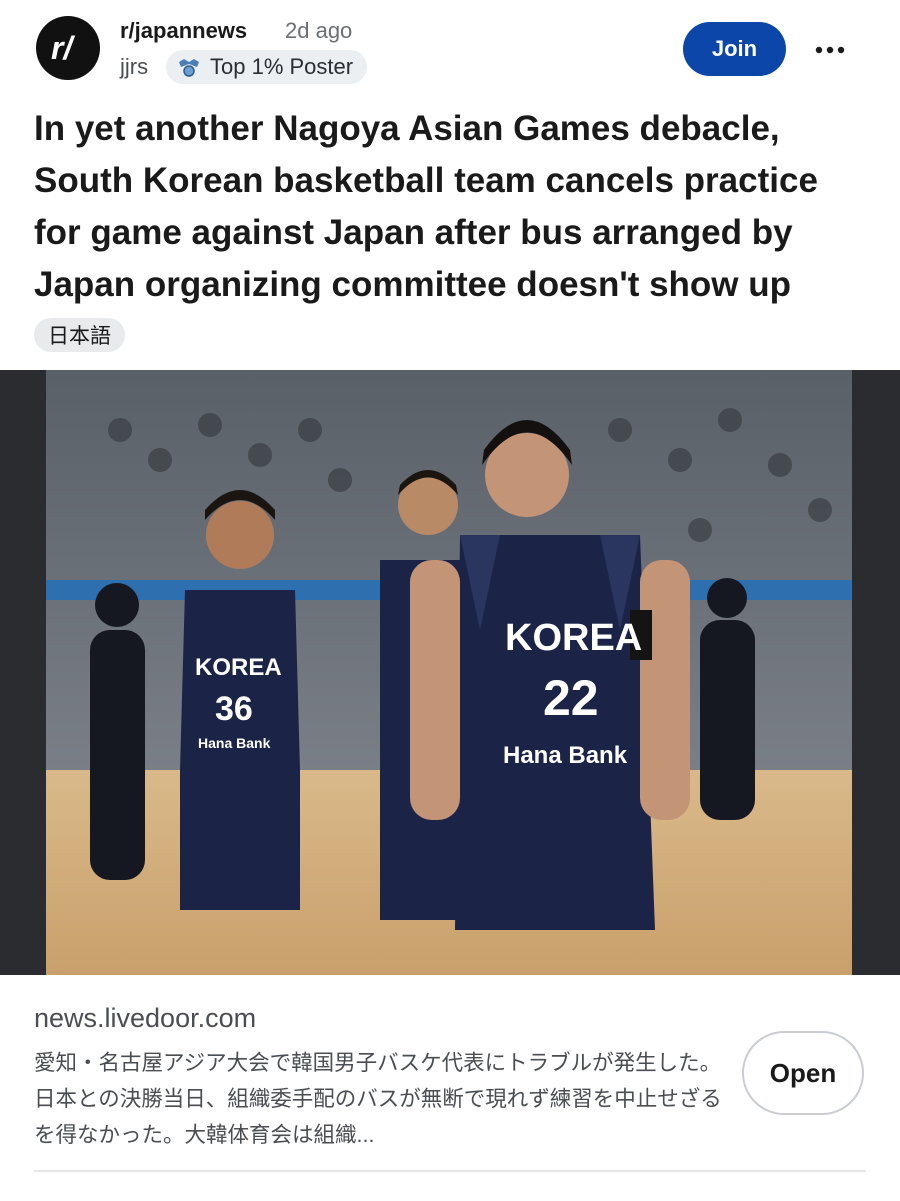  I want to click on user-flair: Top 1% Poster, so click(267, 67).